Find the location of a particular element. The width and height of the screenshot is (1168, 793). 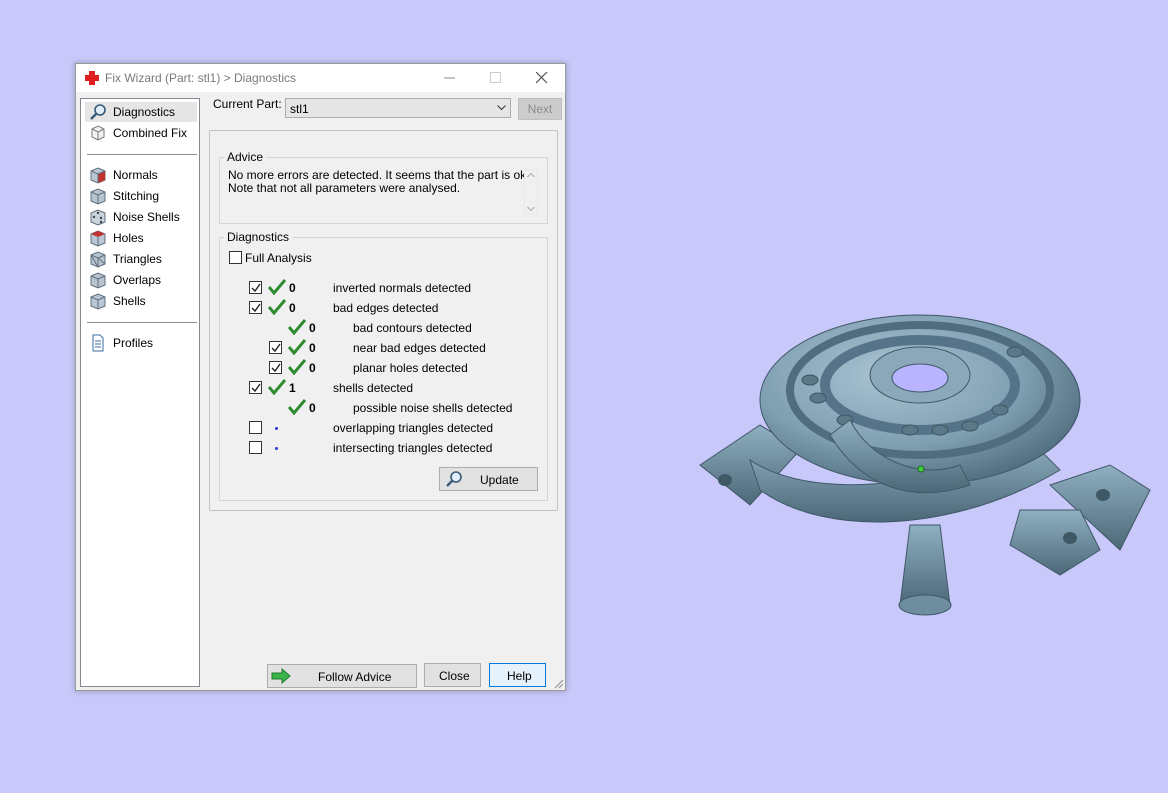

close-button: Close is located at coordinates (452, 675).